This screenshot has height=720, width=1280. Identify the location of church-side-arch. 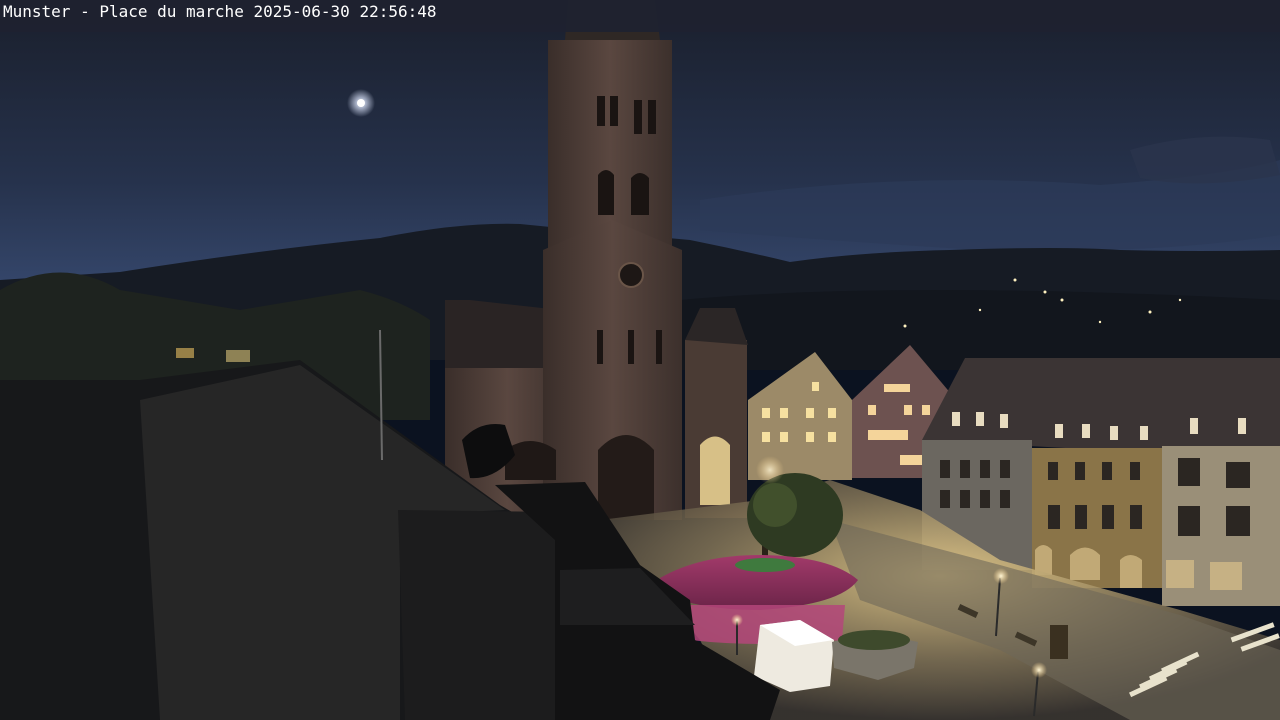
(715, 470).